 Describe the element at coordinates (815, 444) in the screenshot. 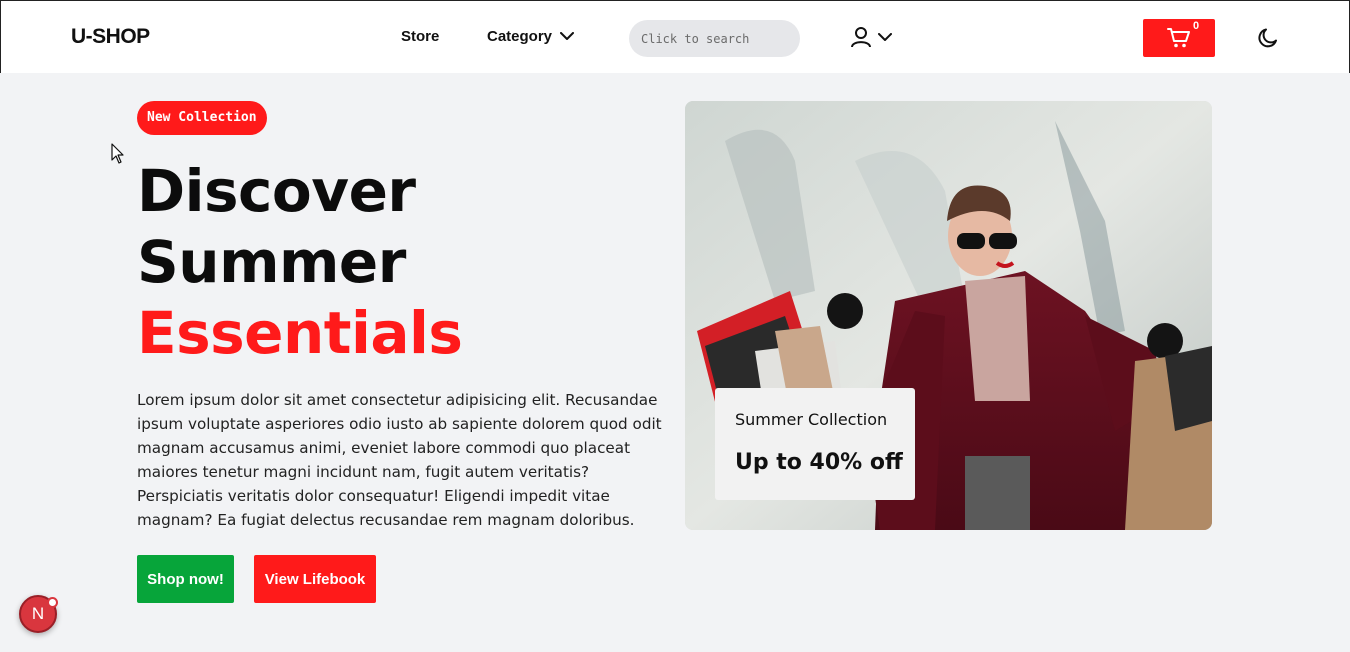

I see `promo-card: Summer Collection Up to 40% off` at that location.